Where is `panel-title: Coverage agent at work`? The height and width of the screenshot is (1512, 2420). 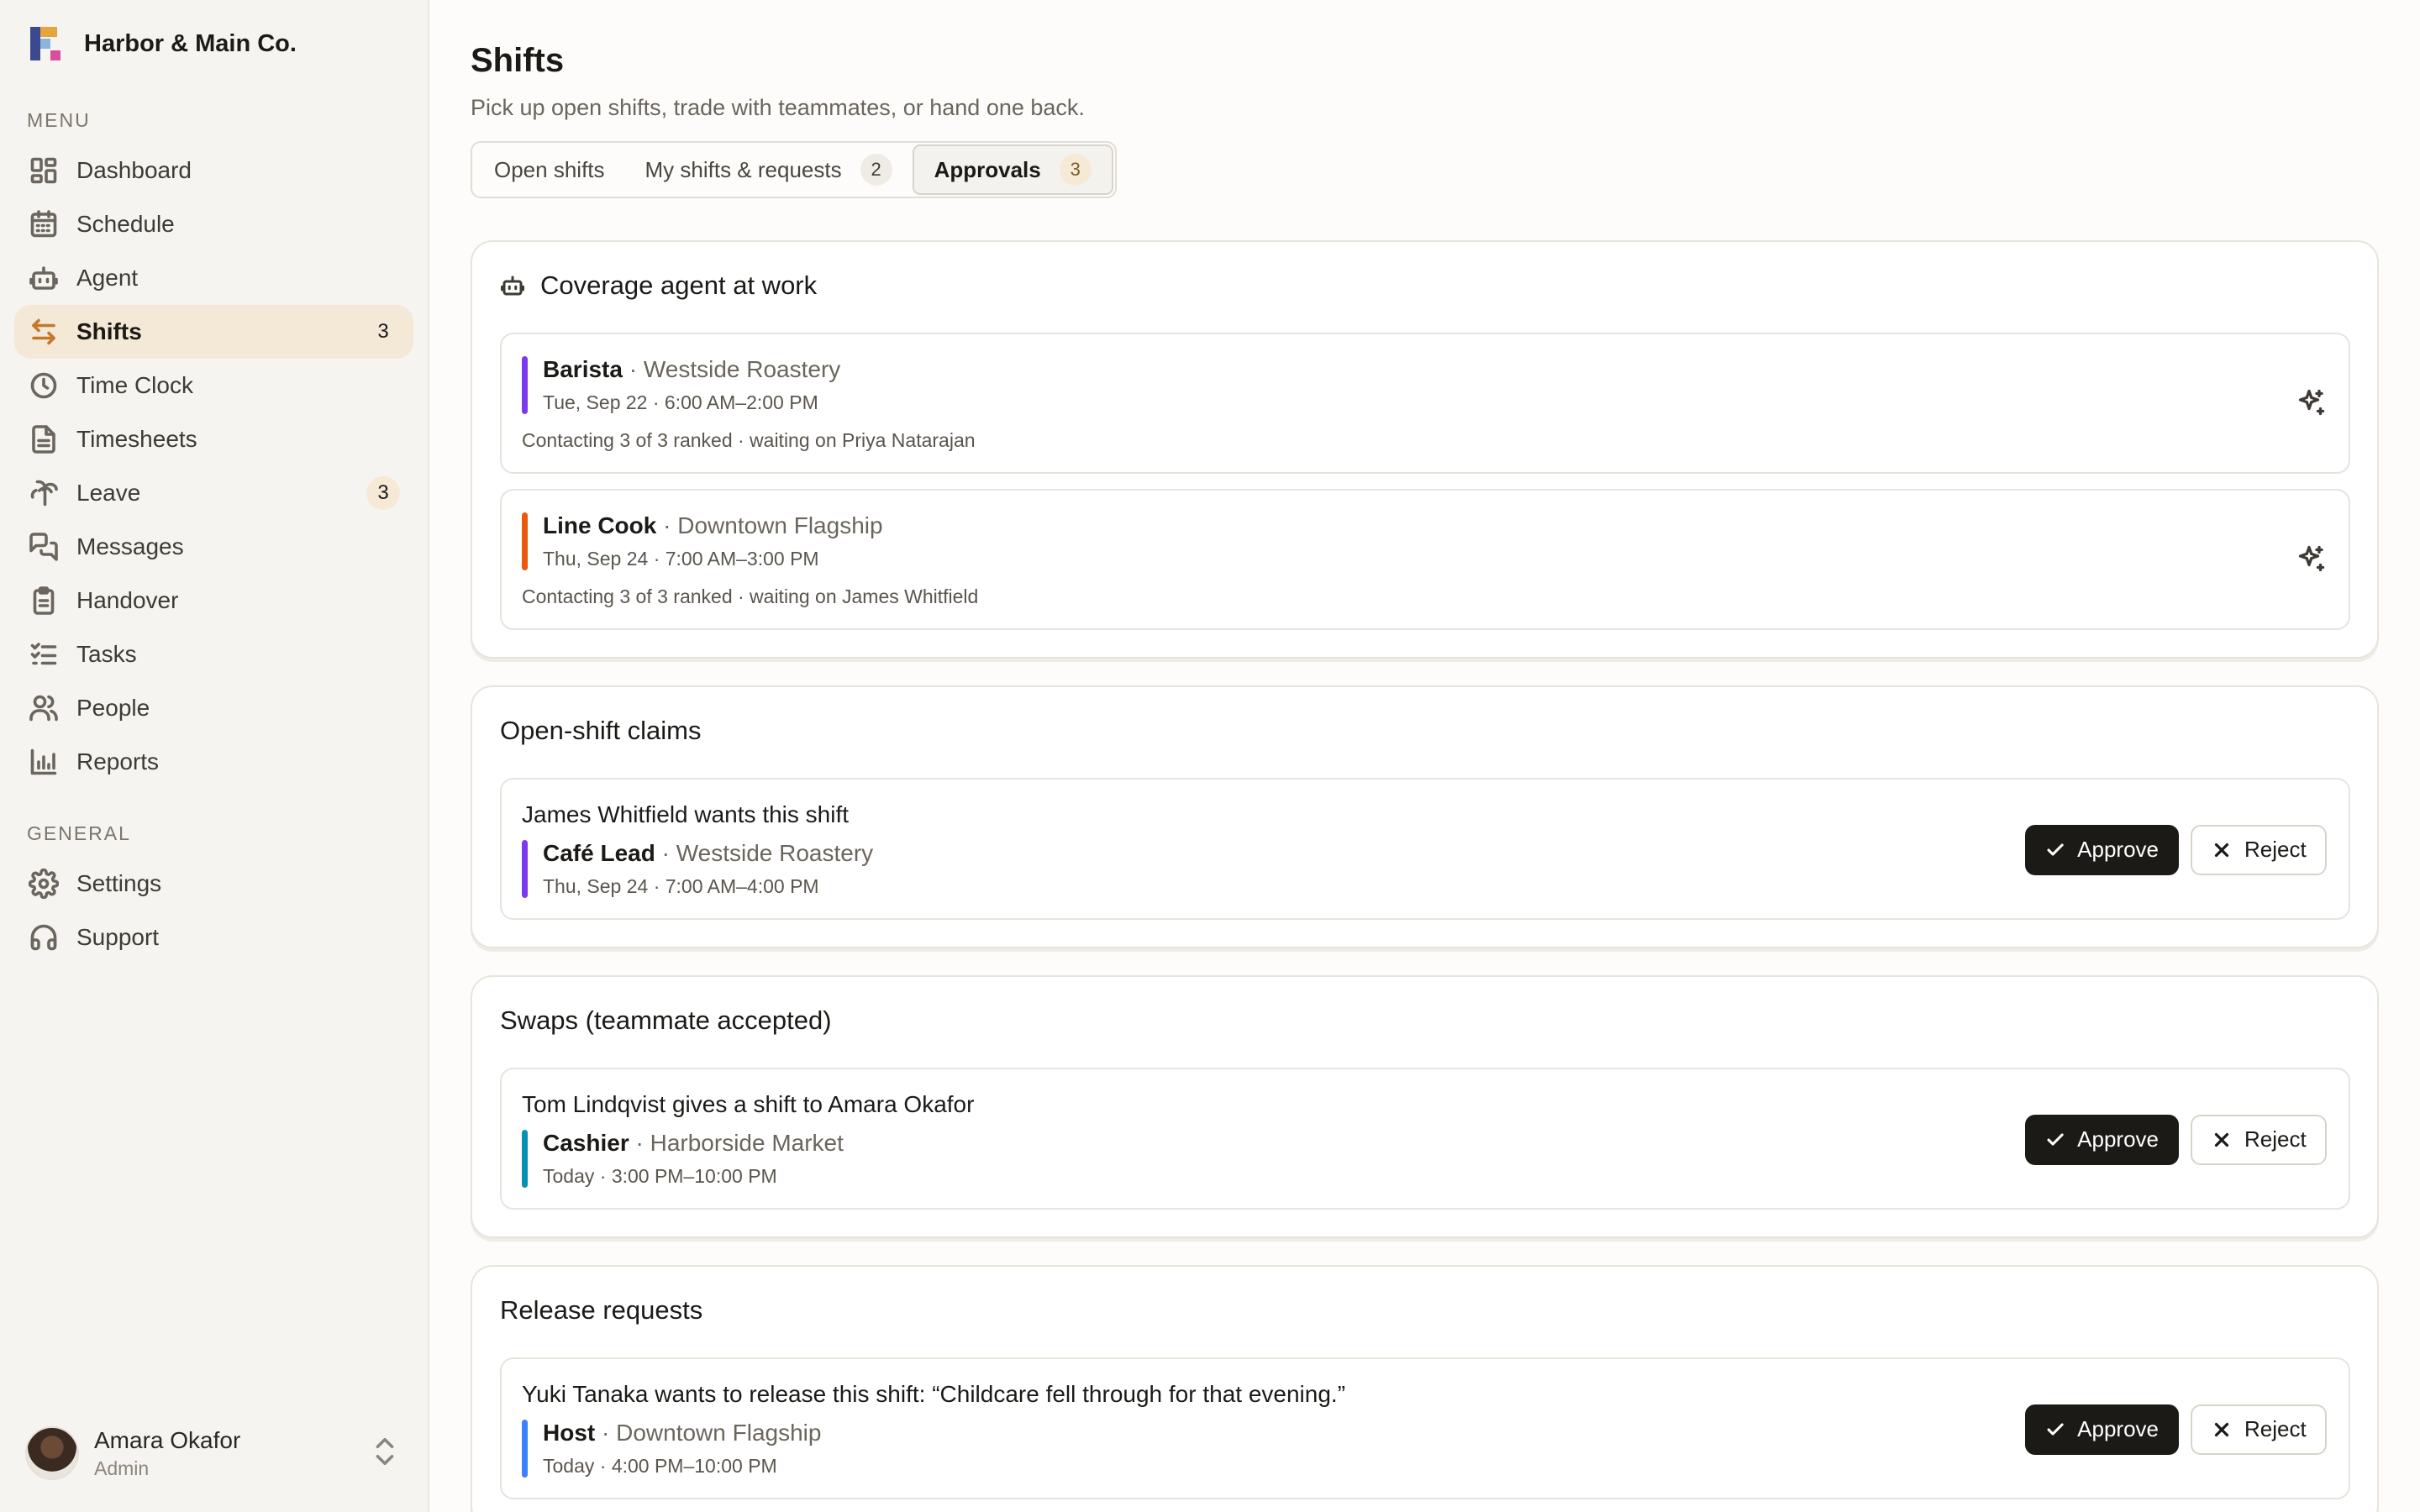 panel-title: Coverage agent at work is located at coordinates (679, 285).